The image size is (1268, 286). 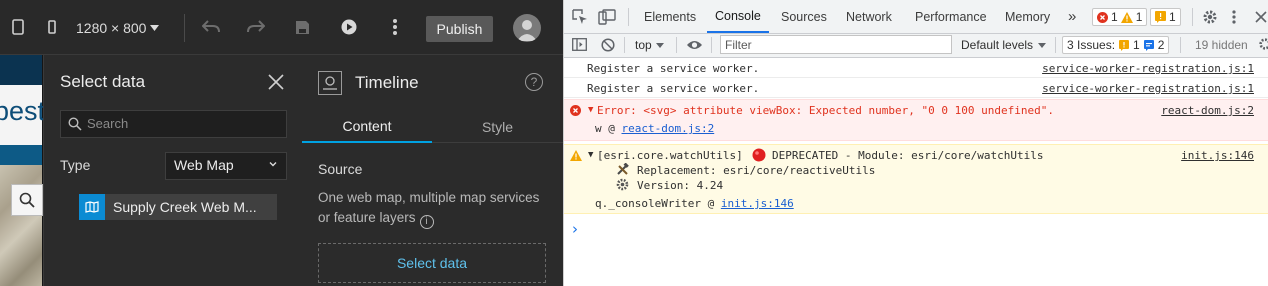 What do you see at coordinates (1261, 16) in the screenshot?
I see `close-devtools-icon` at bounding box center [1261, 16].